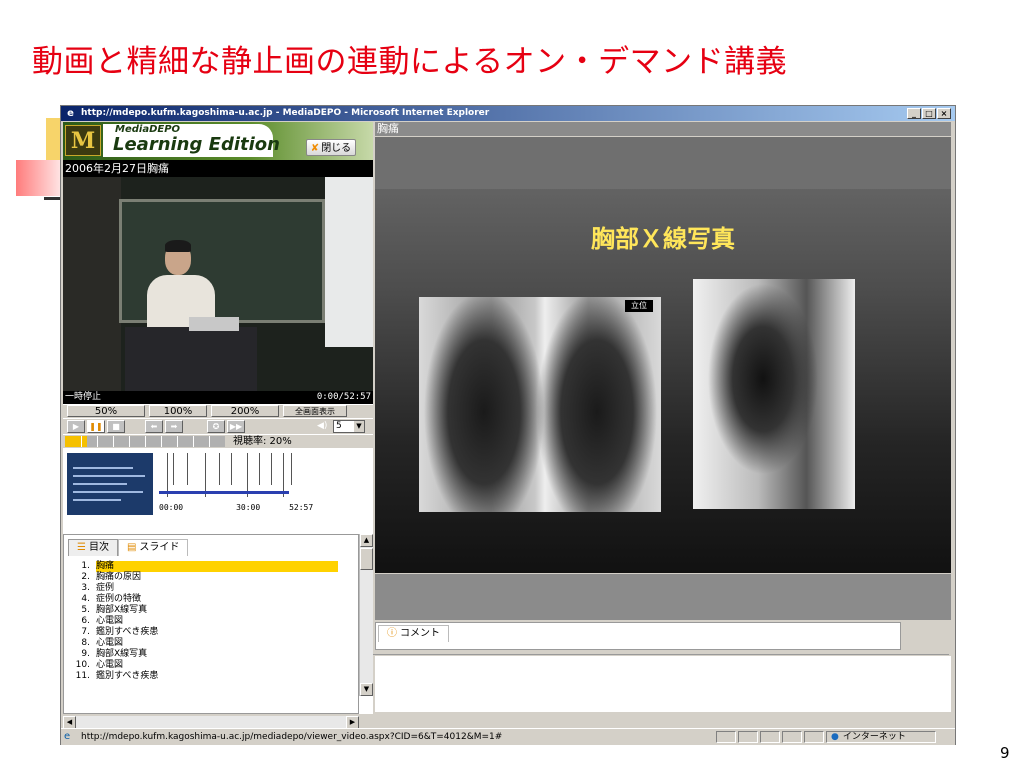 The height and width of the screenshot is (768, 1024). What do you see at coordinates (106, 411) in the screenshot?
I see `zoom-50-button: 50%` at bounding box center [106, 411].